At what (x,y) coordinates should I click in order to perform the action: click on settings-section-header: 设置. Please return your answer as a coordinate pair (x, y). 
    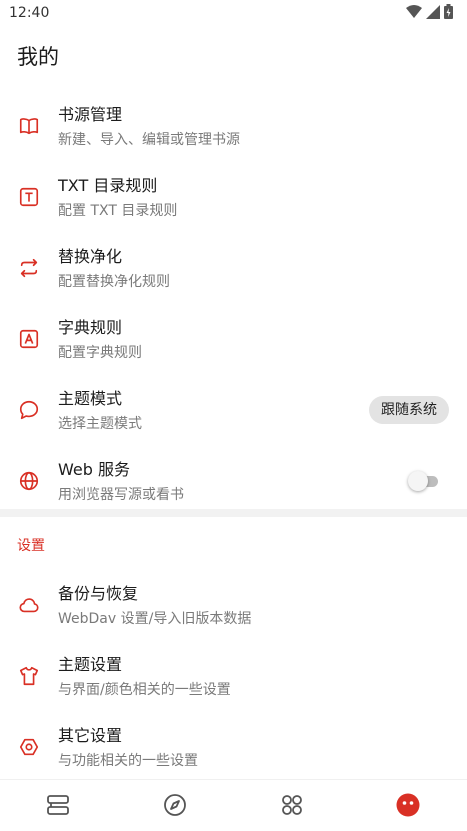
    Looking at the image, I should click on (31, 546).